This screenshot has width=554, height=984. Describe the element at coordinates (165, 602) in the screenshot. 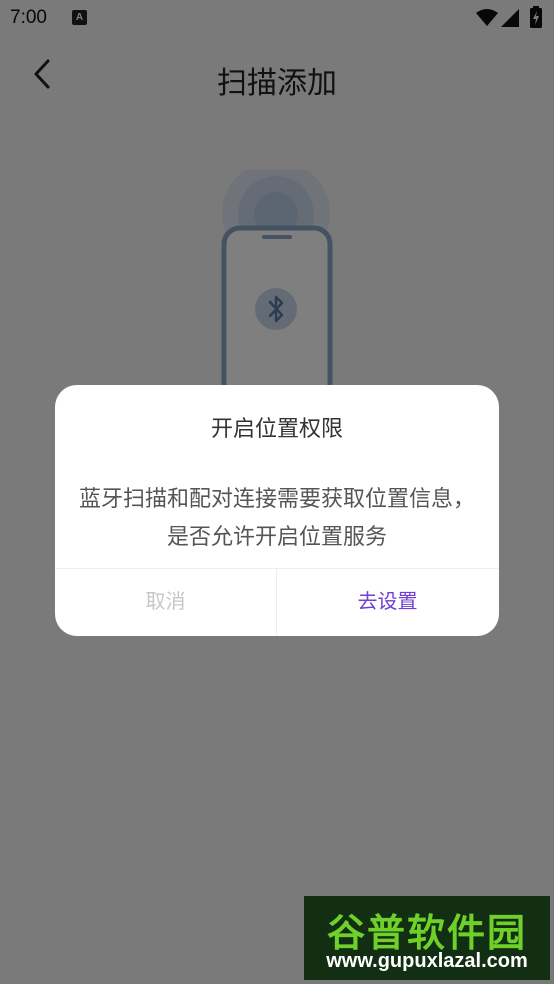

I see `cancel-button: 取消` at that location.